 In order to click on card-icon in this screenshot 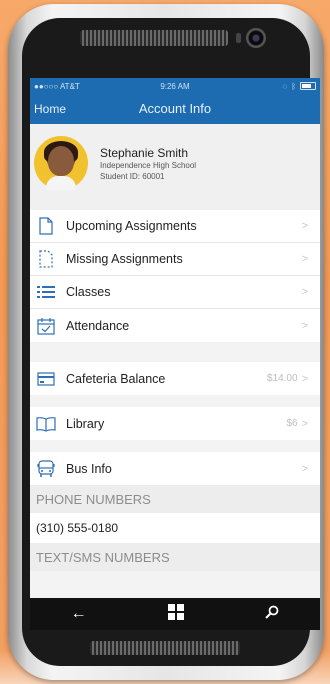, I will do `click(46, 379)`.